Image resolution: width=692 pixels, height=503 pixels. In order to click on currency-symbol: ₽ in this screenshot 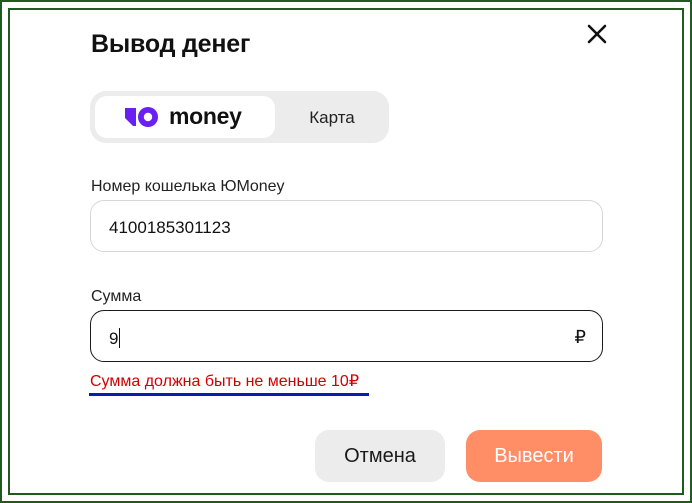, I will do `click(580, 337)`.